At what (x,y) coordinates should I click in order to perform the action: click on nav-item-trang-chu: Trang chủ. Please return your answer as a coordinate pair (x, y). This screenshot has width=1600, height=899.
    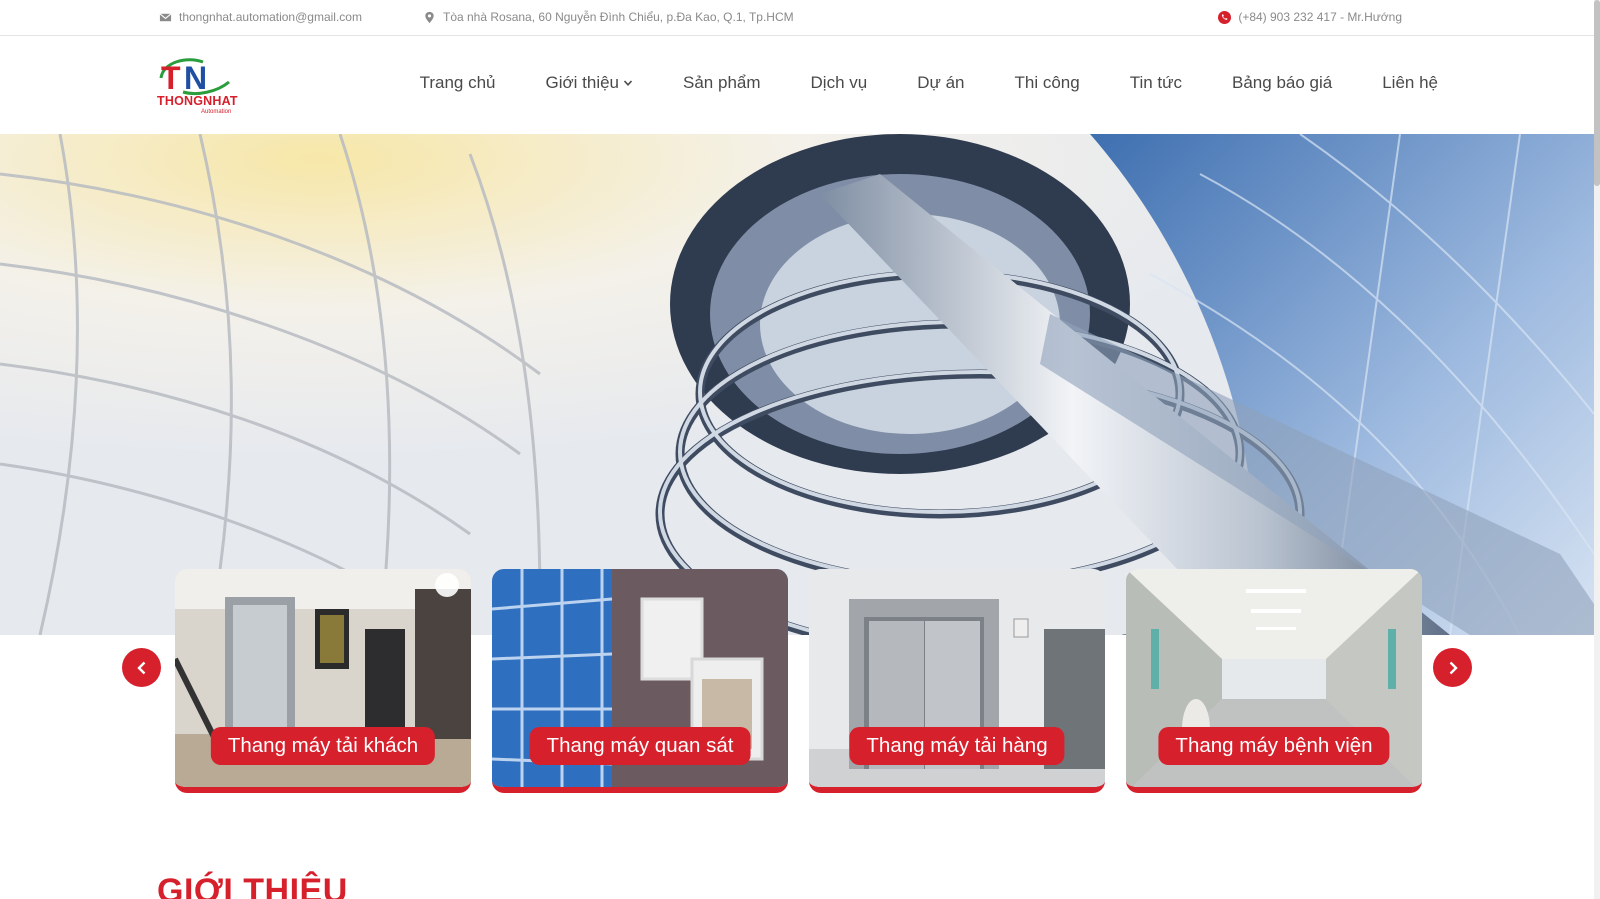
    Looking at the image, I should click on (458, 83).